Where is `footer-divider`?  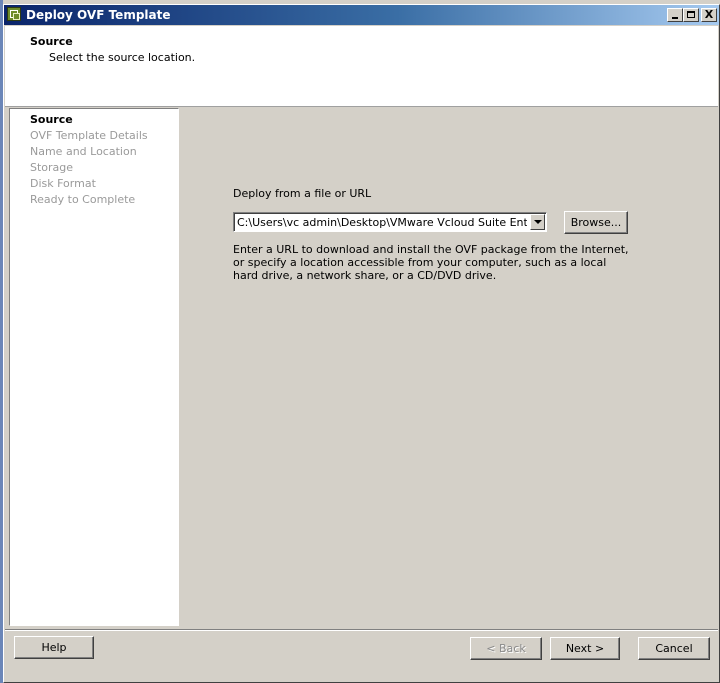
footer-divider is located at coordinates (361, 630).